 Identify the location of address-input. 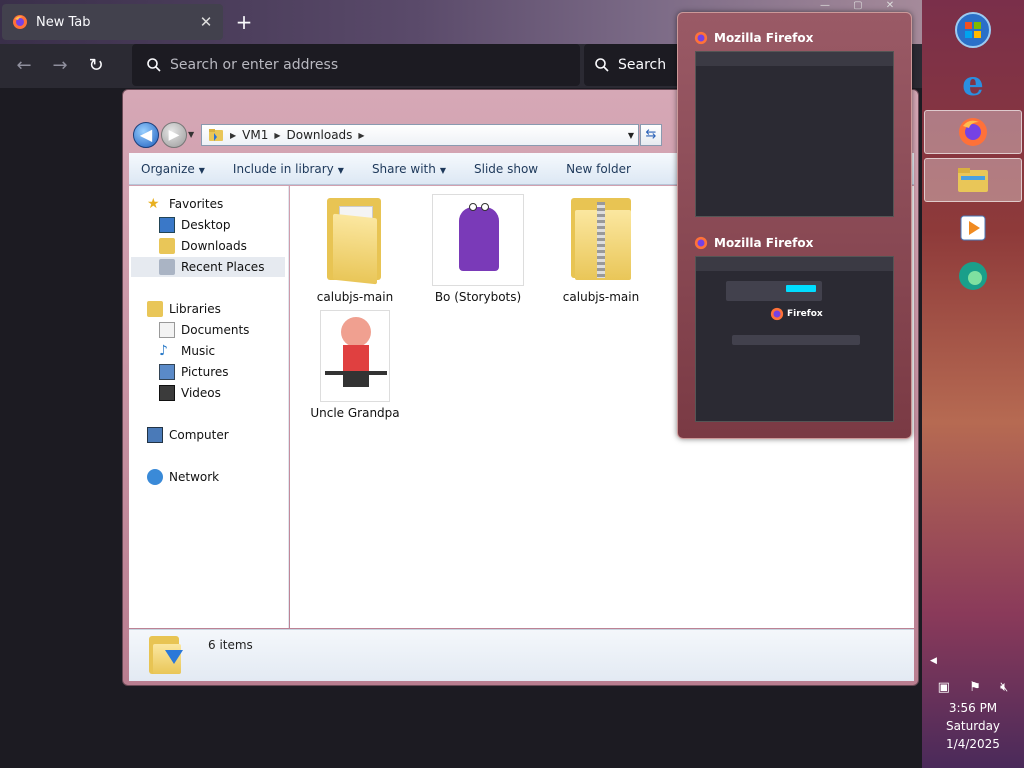
(370, 65).